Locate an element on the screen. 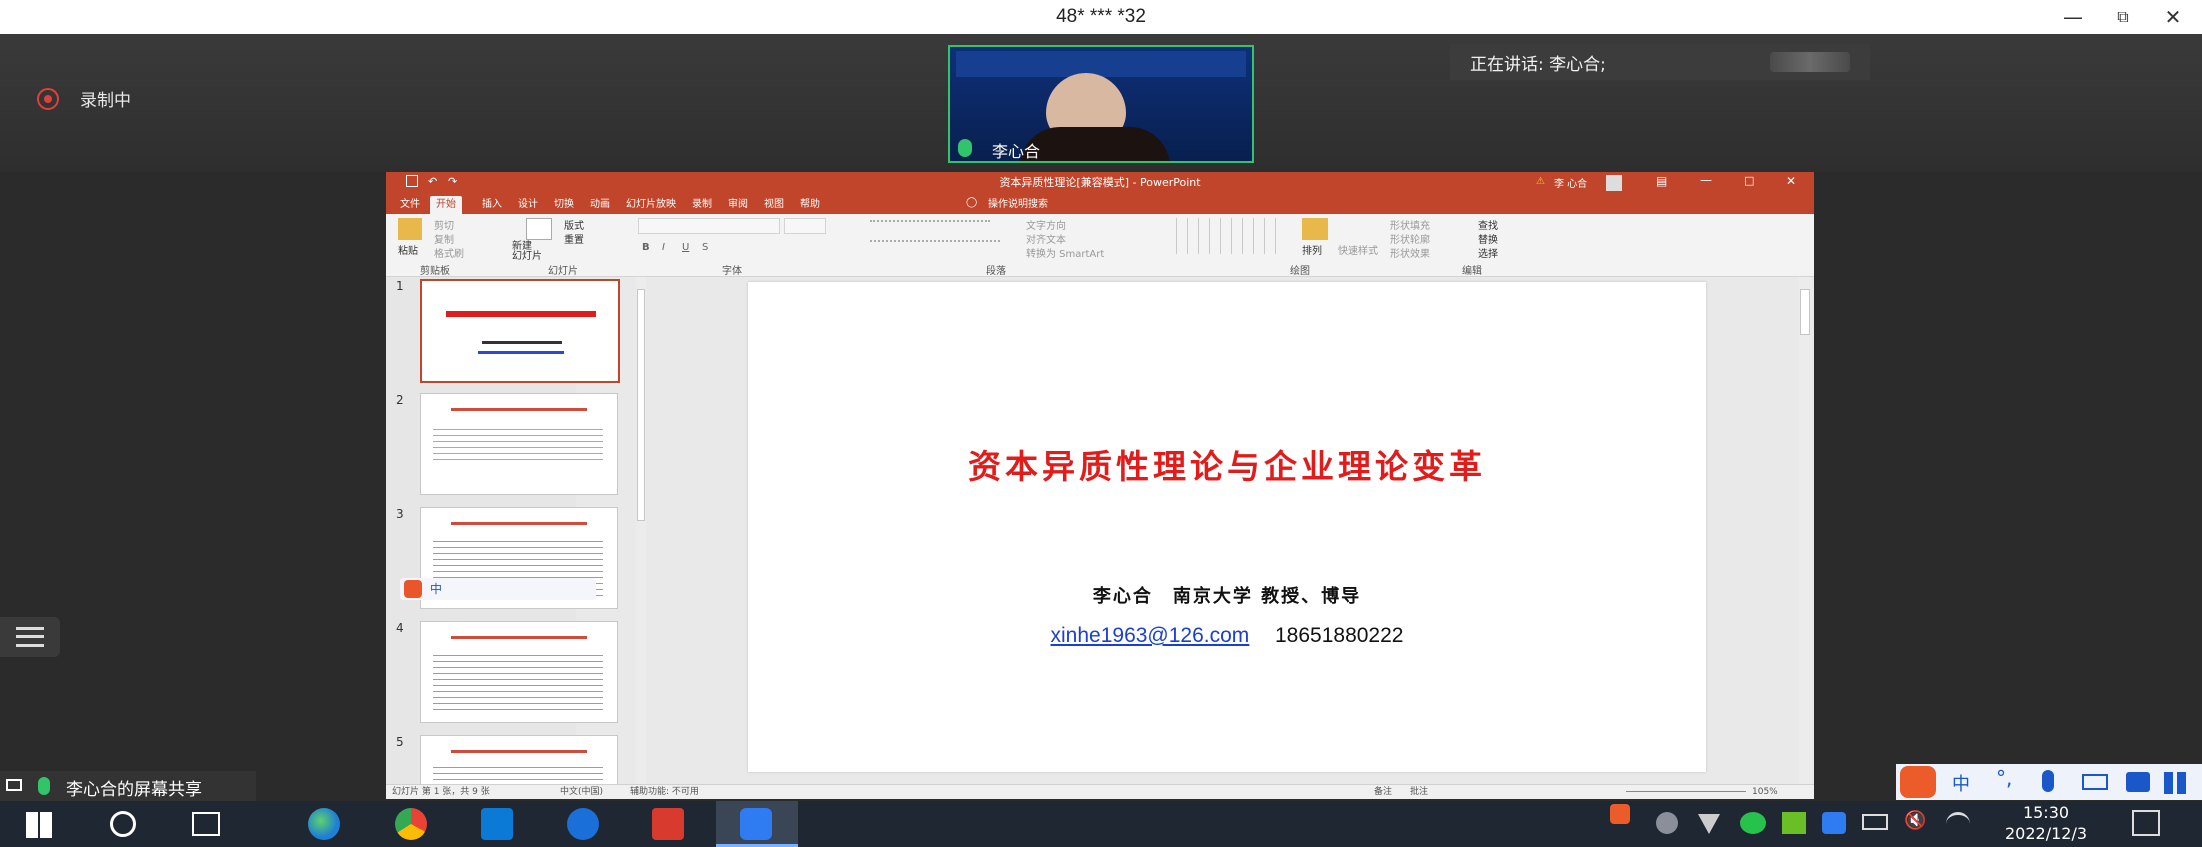  chrome-icon is located at coordinates (411, 824).